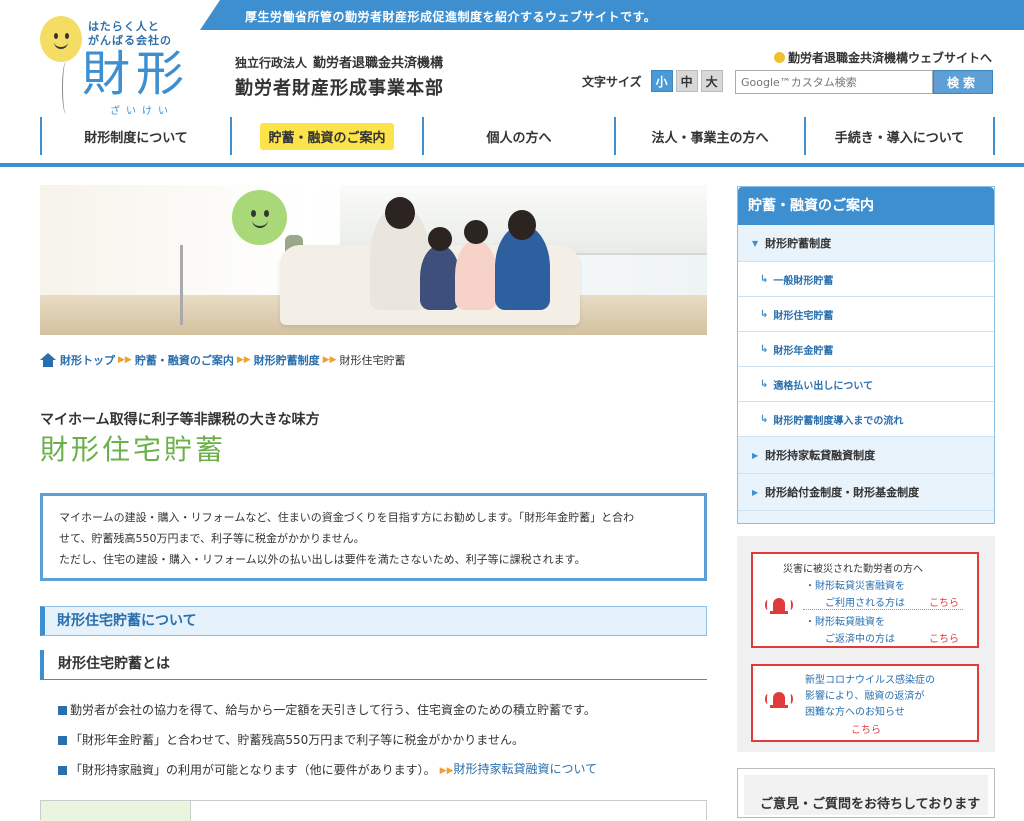 The image size is (1024, 821). What do you see at coordinates (48, 360) in the screenshot?
I see `home-icon` at bounding box center [48, 360].